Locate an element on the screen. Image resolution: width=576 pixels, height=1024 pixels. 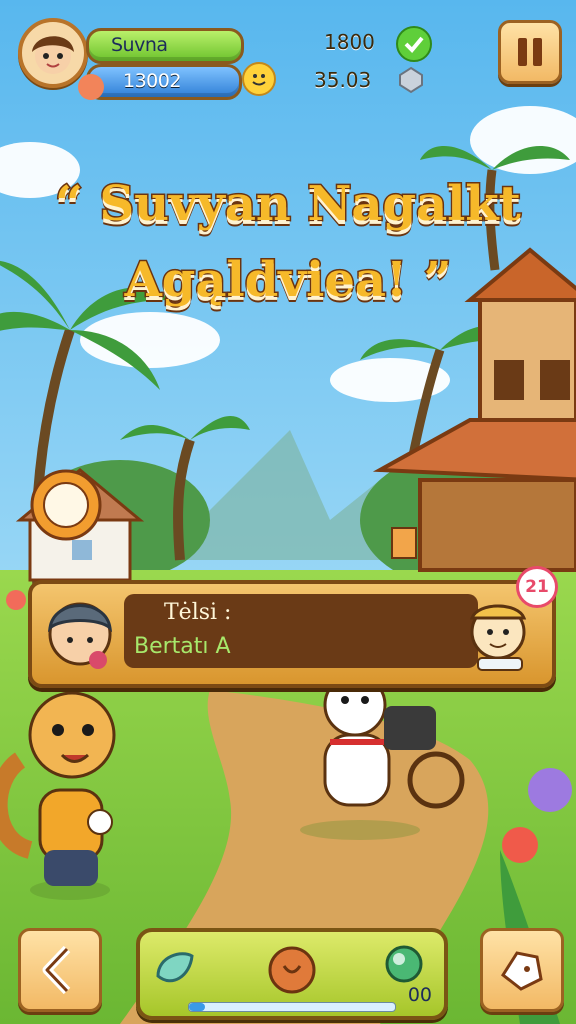
back-button is located at coordinates (60, 970).